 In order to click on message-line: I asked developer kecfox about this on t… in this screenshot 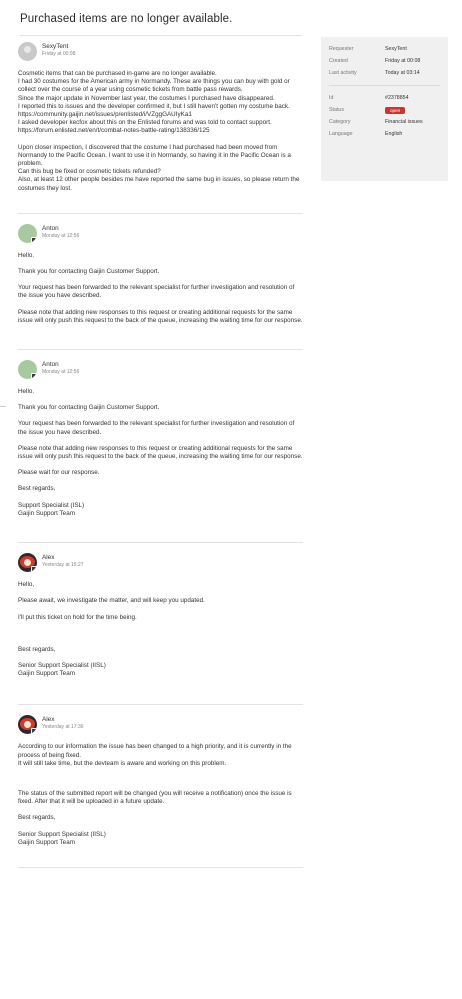, I will do `click(145, 123)`.